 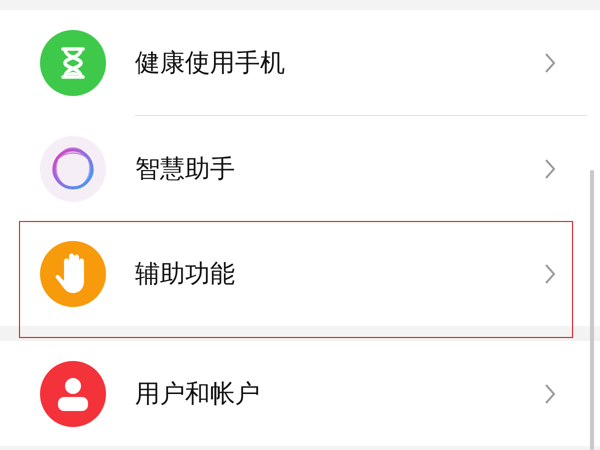 What do you see at coordinates (73, 63) in the screenshot?
I see `hourglass-icon` at bounding box center [73, 63].